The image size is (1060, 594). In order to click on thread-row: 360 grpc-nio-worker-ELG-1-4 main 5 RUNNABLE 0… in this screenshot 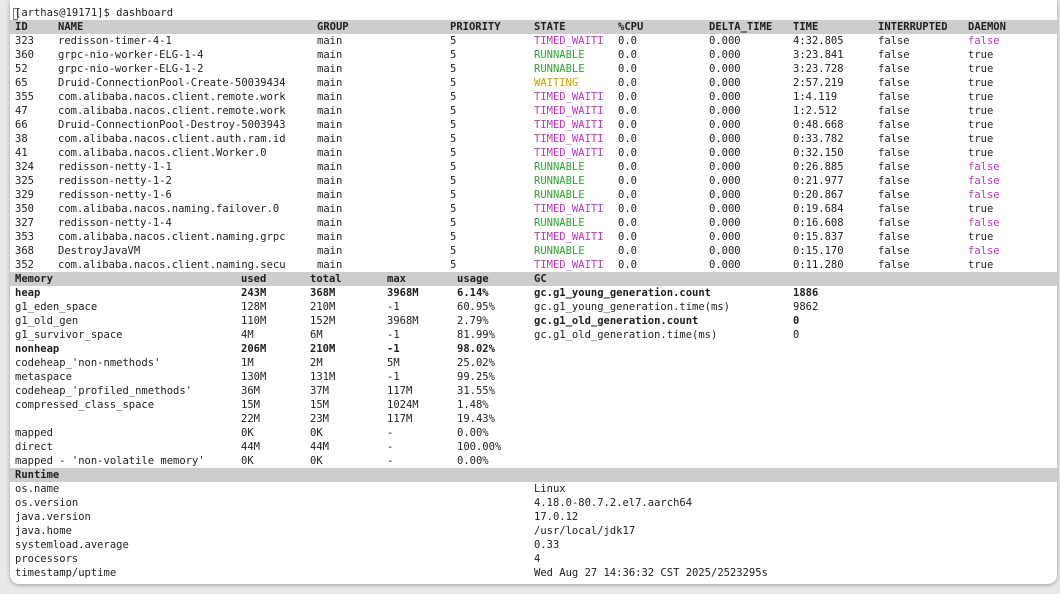, I will do `click(533, 55)`.